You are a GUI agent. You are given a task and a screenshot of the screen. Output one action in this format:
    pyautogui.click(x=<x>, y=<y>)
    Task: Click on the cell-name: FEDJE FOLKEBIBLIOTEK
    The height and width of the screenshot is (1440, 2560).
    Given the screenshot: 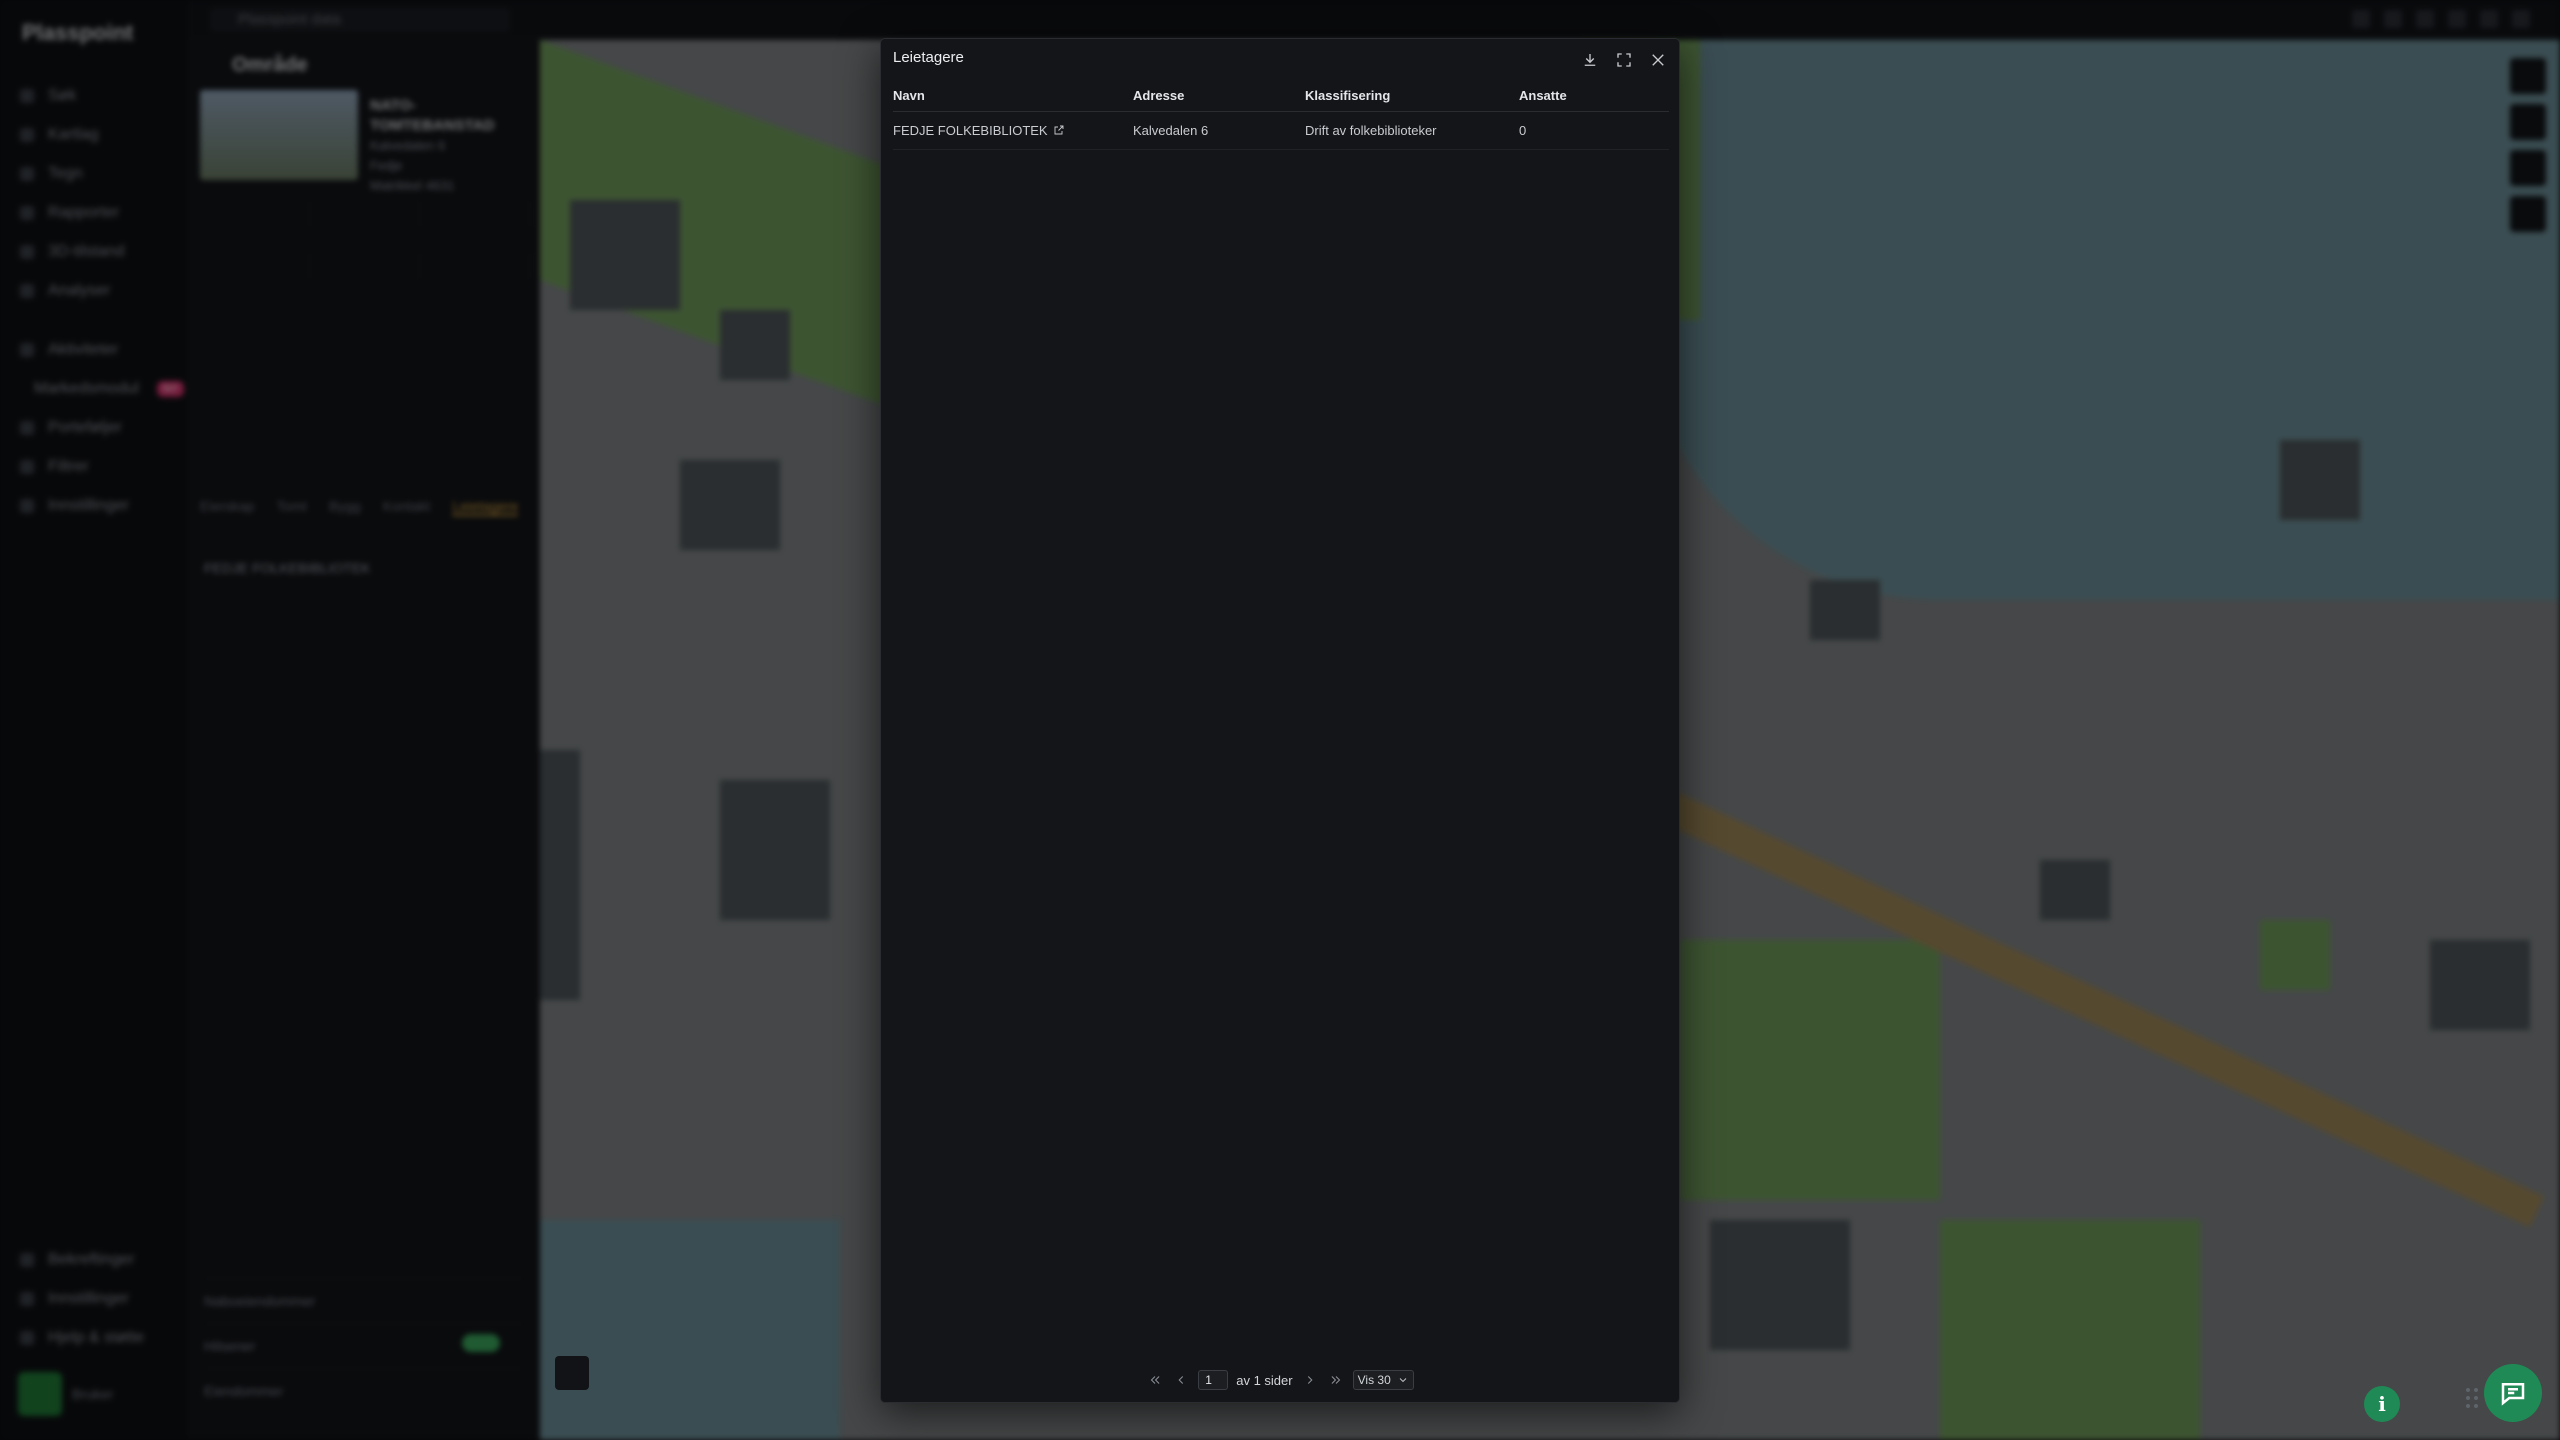 What is the action you would take?
    pyautogui.click(x=1013, y=130)
    